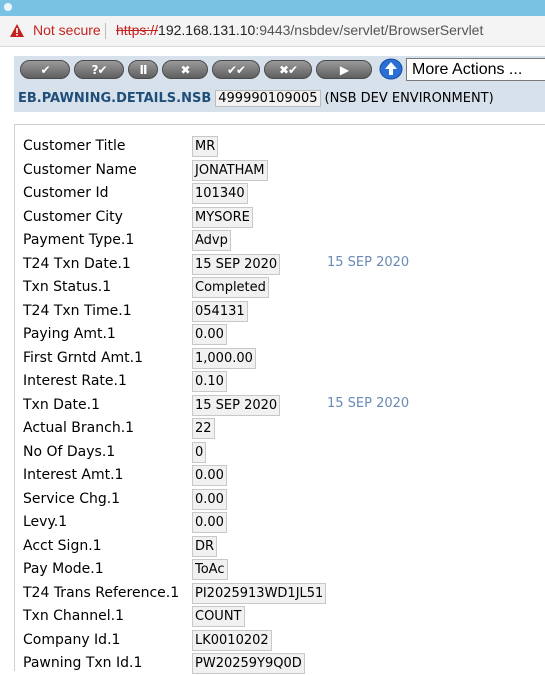 The image size is (545, 675). What do you see at coordinates (280, 241) in the screenshot?
I see `field-row-payment-type: Payment Type.1 Advp` at bounding box center [280, 241].